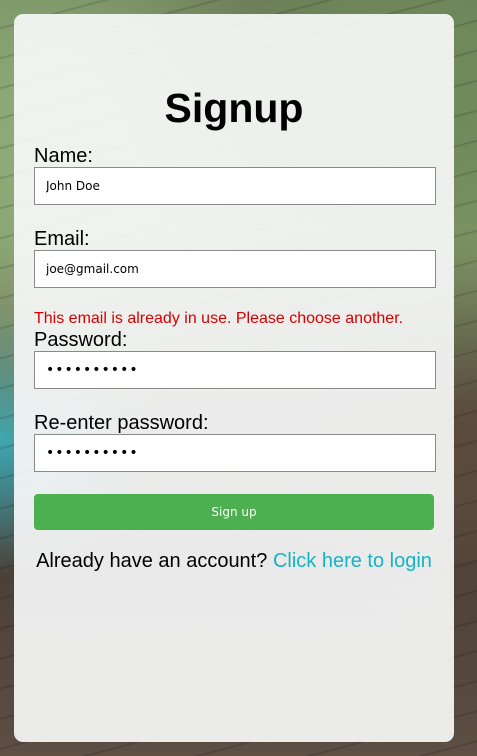  I want to click on name-label: Name:, so click(63, 156).